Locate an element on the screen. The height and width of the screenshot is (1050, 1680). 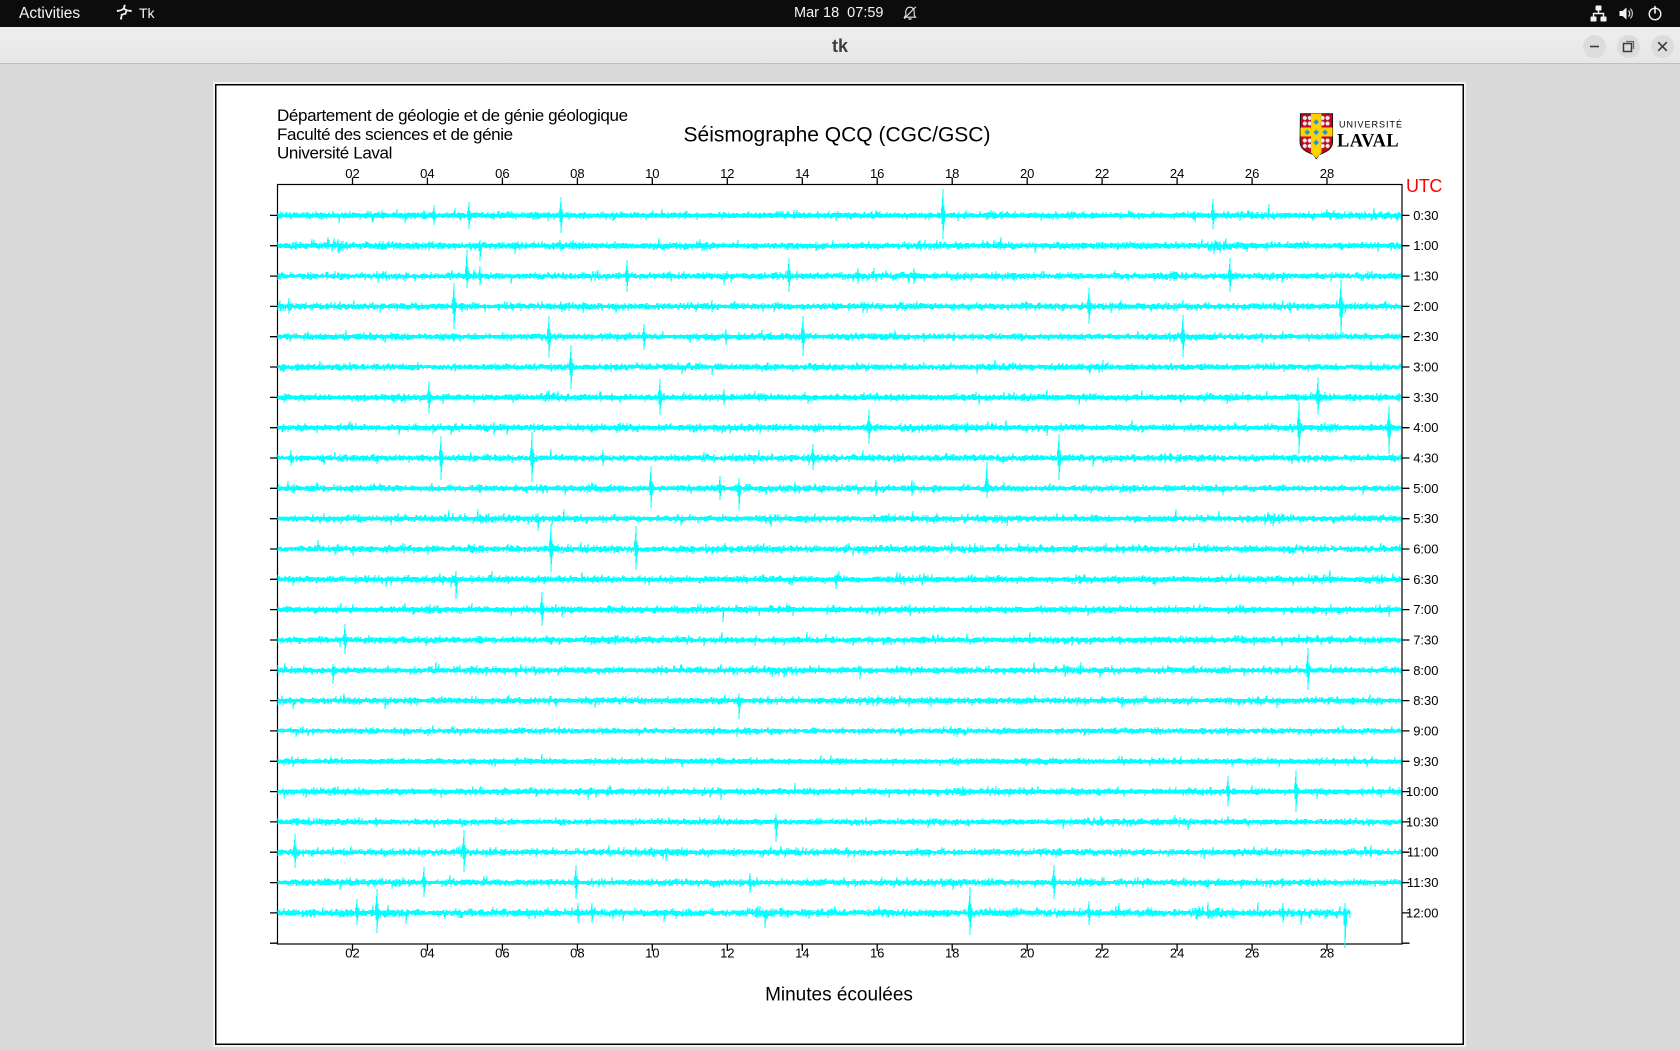
svg-text: UNIVERSITÉ is located at coordinates (1371, 124).